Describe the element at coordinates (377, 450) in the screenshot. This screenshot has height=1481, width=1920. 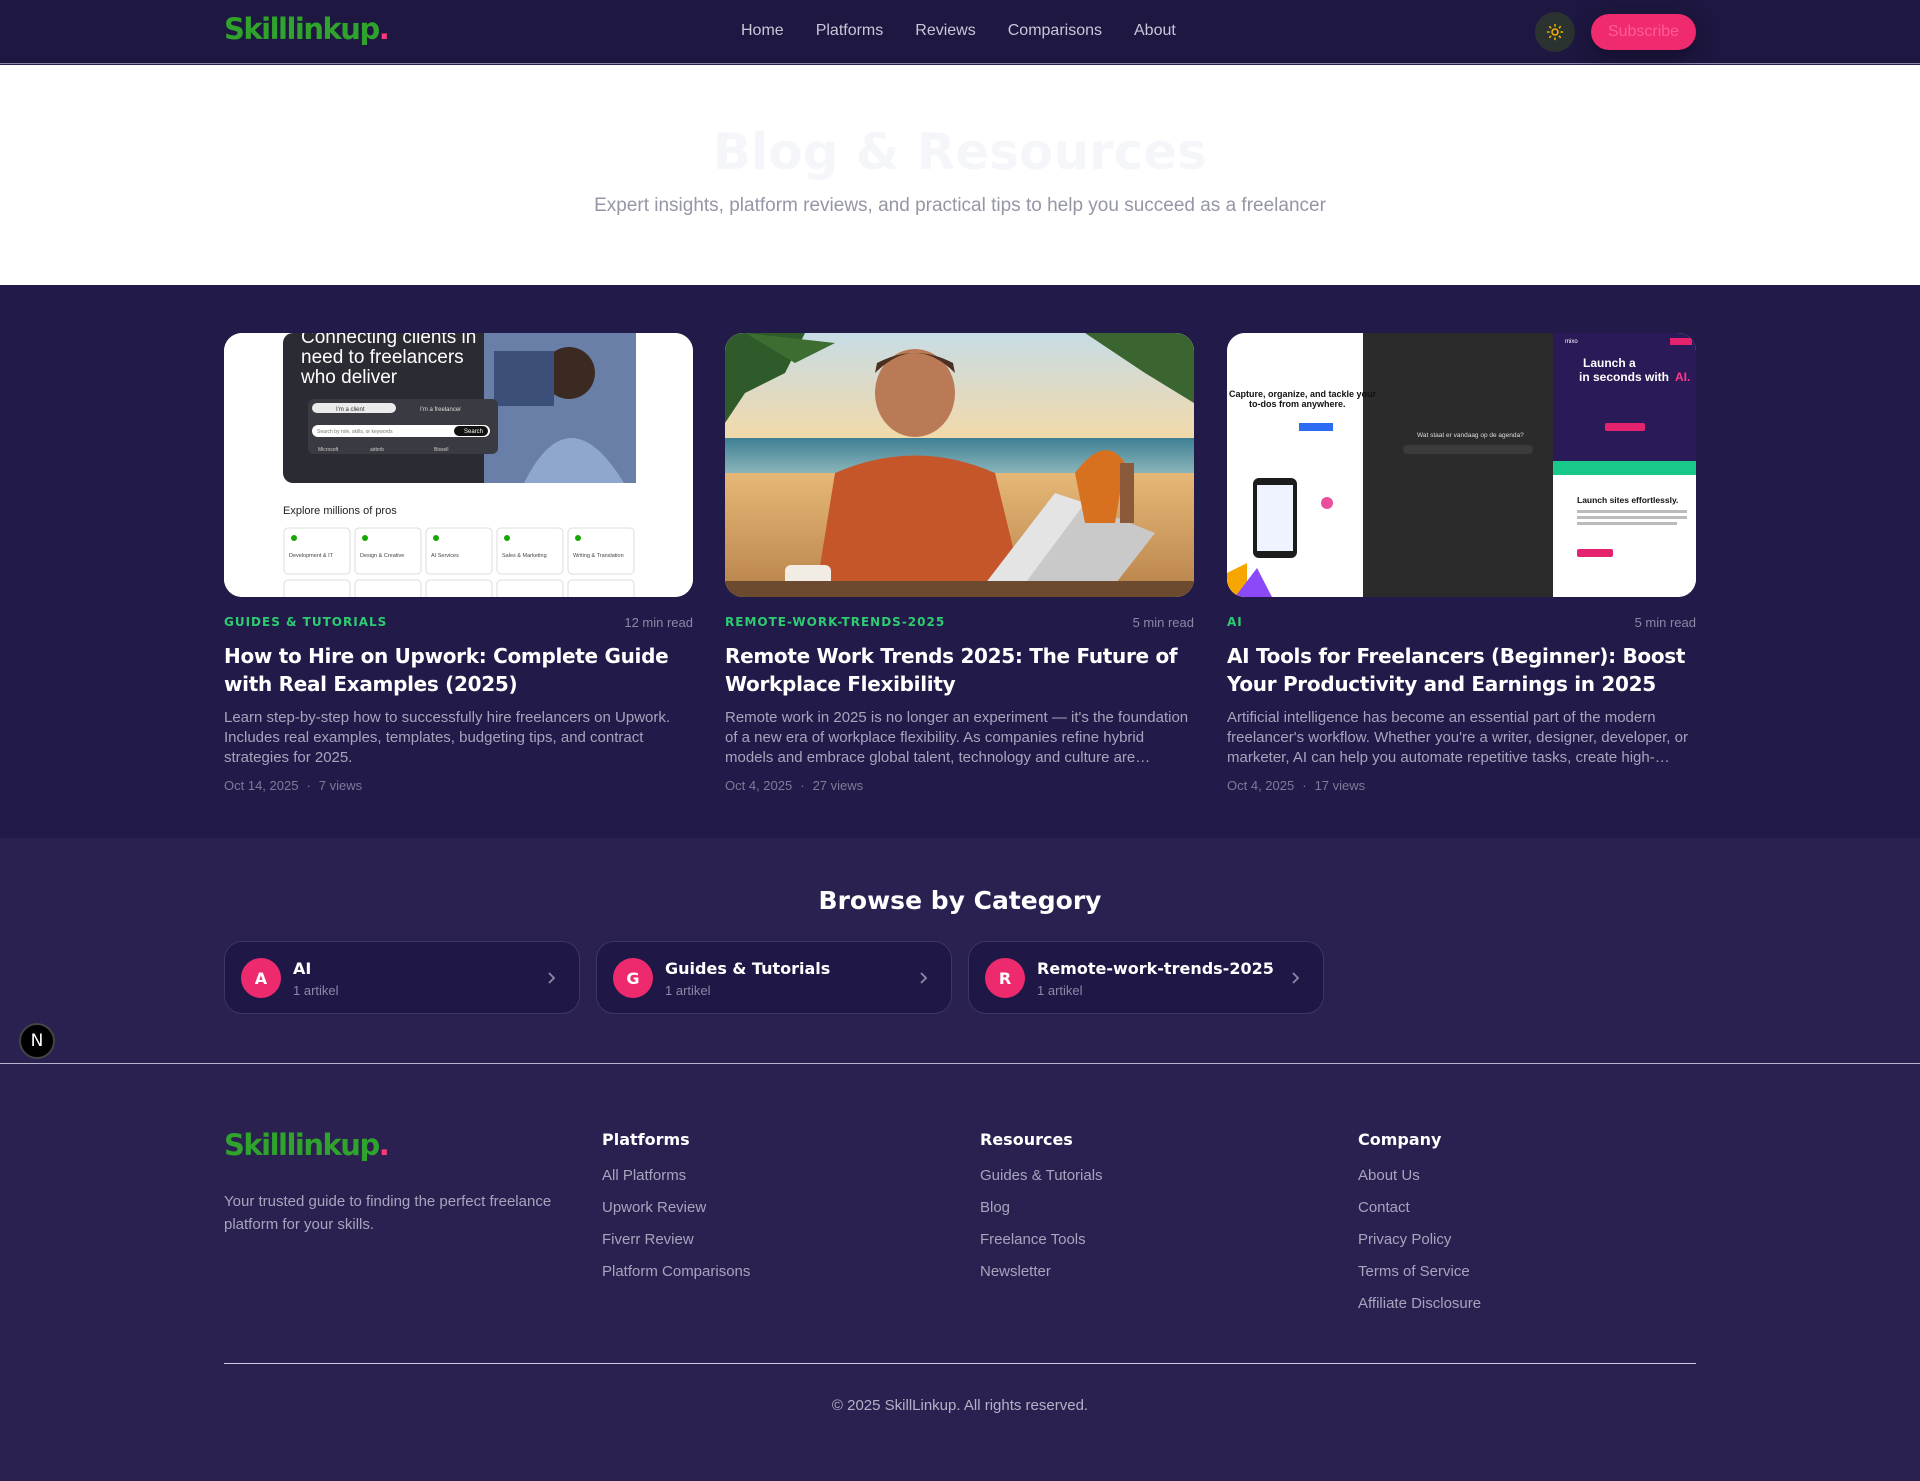
I see `thumb-logo-2: airbnb` at that location.